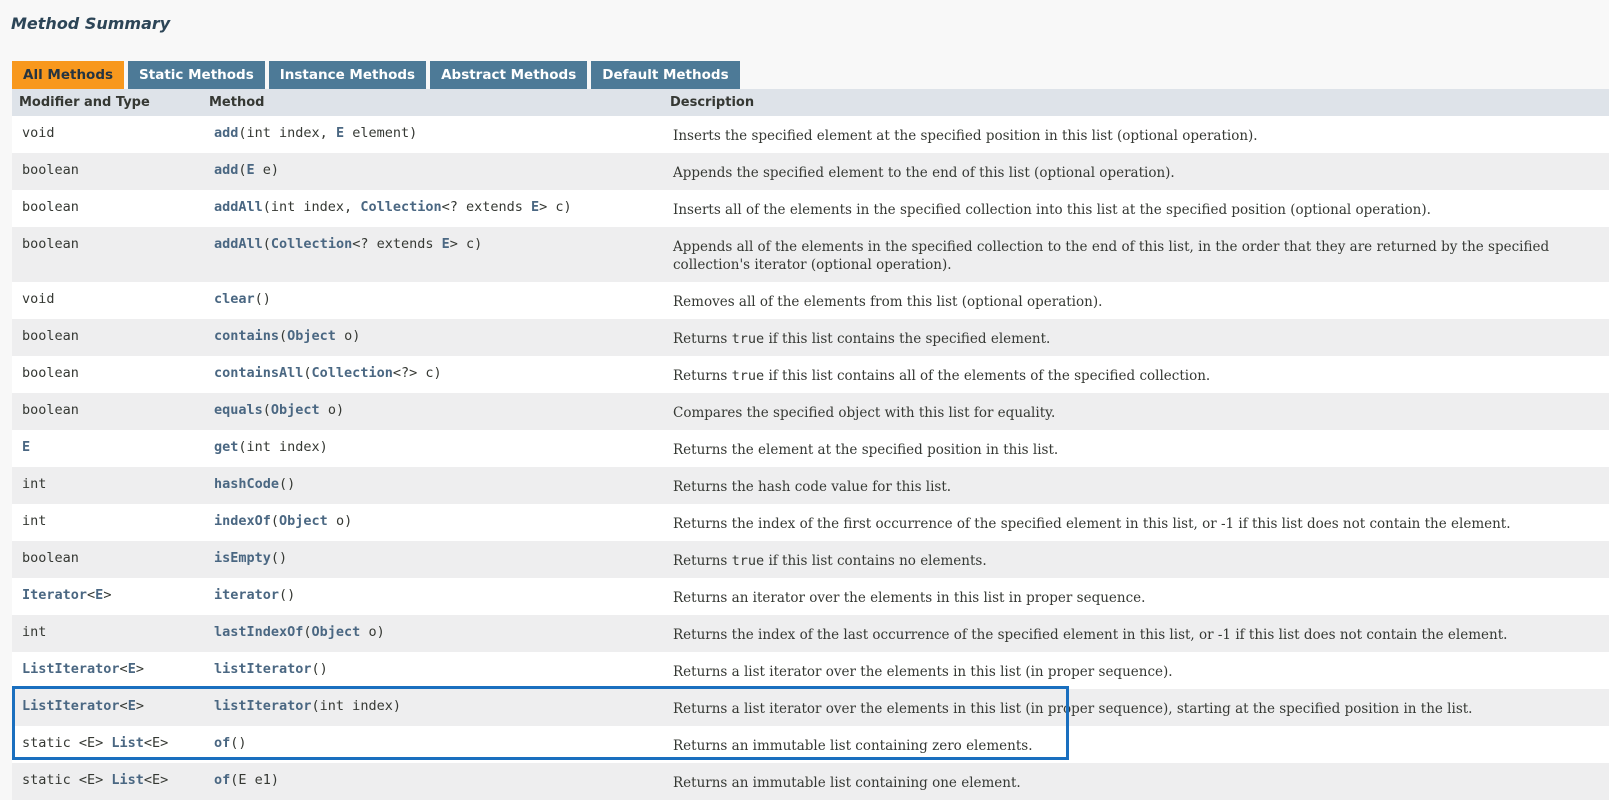 This screenshot has width=1609, height=800. Describe the element at coordinates (332, 410) in the screenshot. I see `text-fragment: o)` at that location.